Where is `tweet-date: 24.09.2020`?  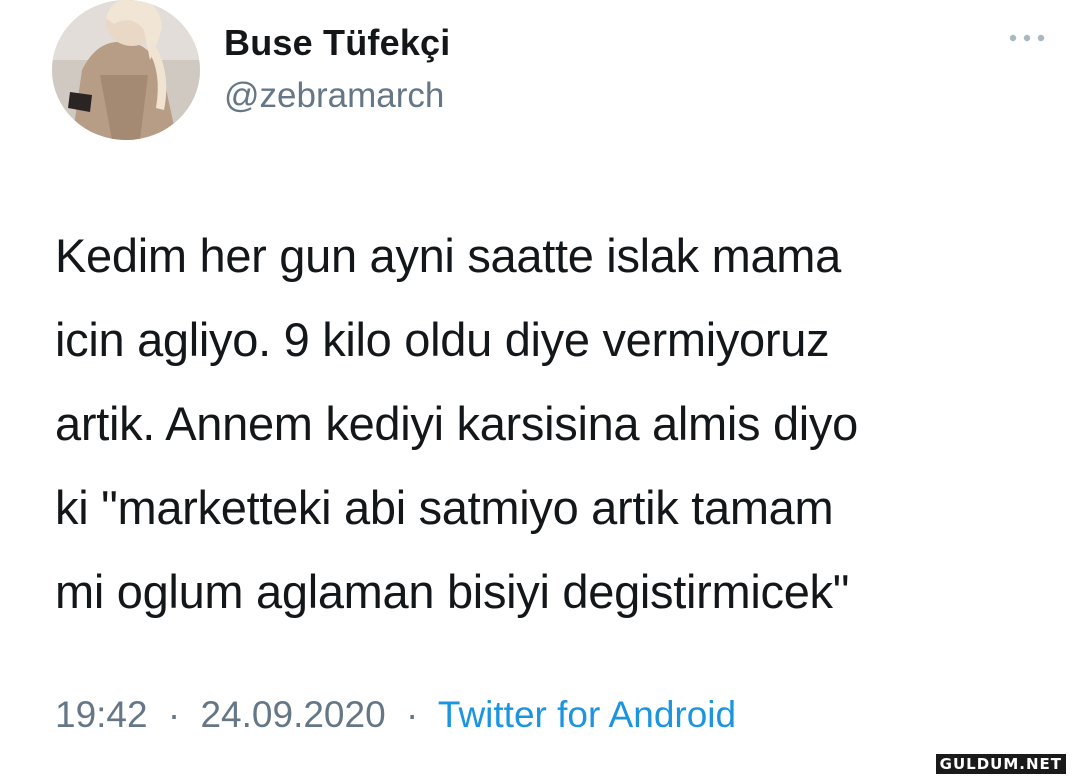
tweet-date: 24.09.2020 is located at coordinates (292, 714).